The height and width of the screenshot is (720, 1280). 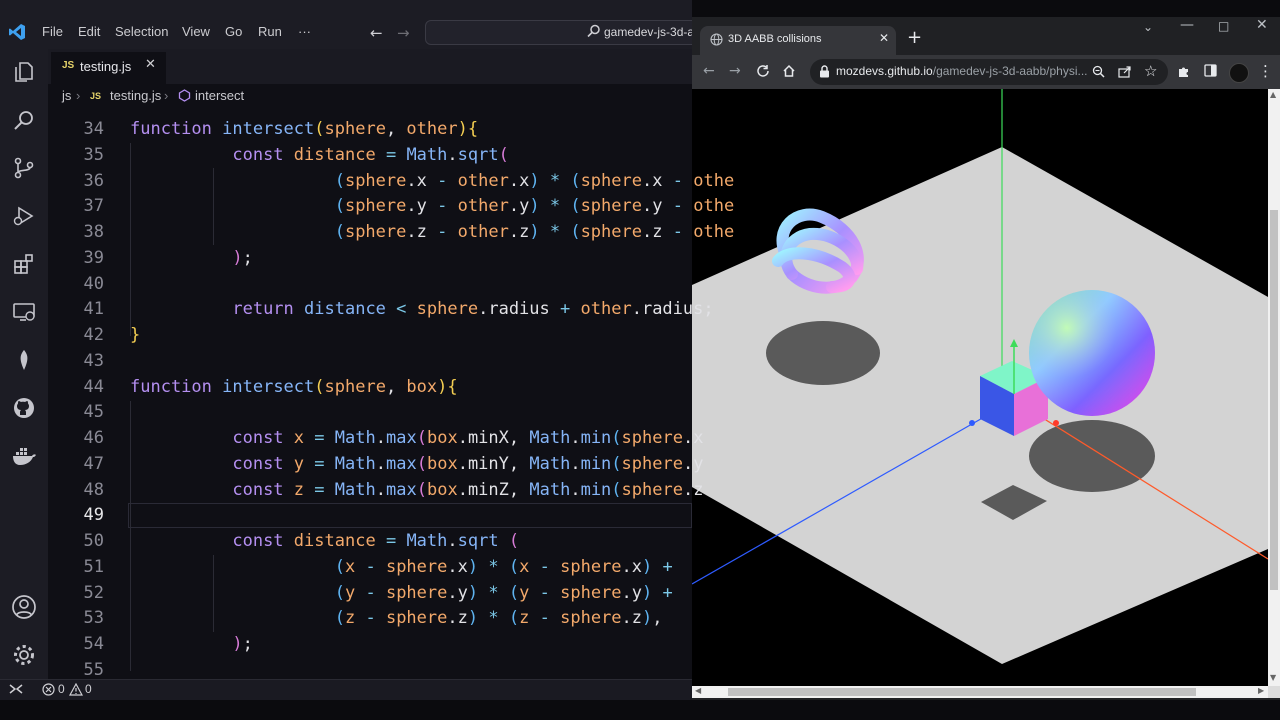 I want to click on bookmark-star-icon: ☆, so click(x=1150, y=71).